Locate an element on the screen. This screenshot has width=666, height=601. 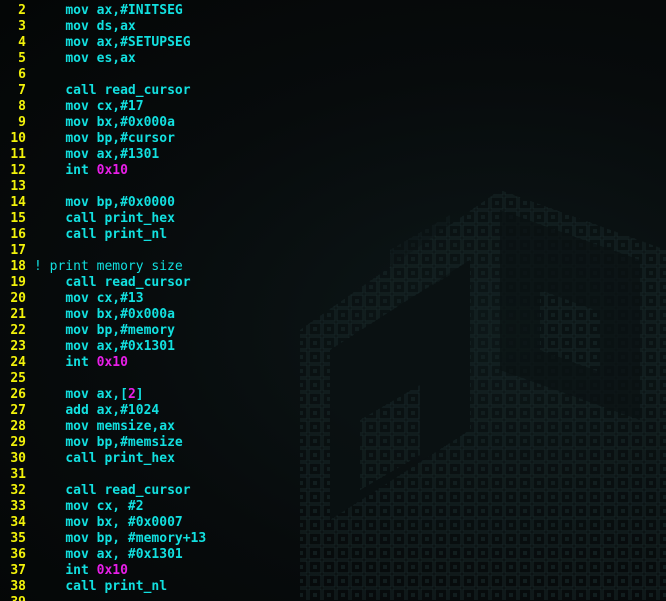
line-number: 8 is located at coordinates (22, 106).